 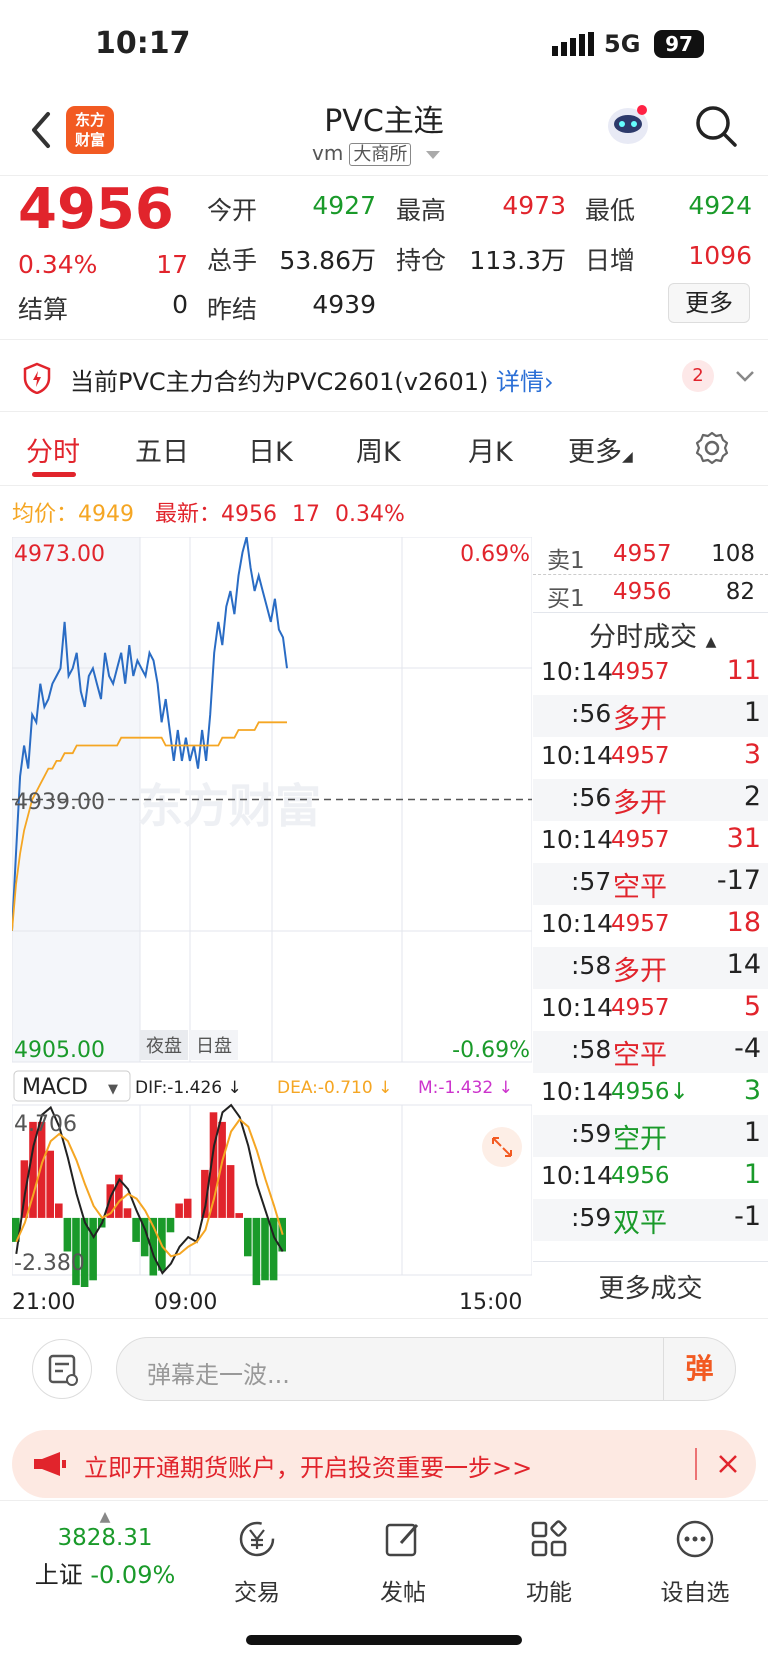 What do you see at coordinates (421, 260) in the screenshot?
I see `oi-label: 持仓` at bounding box center [421, 260].